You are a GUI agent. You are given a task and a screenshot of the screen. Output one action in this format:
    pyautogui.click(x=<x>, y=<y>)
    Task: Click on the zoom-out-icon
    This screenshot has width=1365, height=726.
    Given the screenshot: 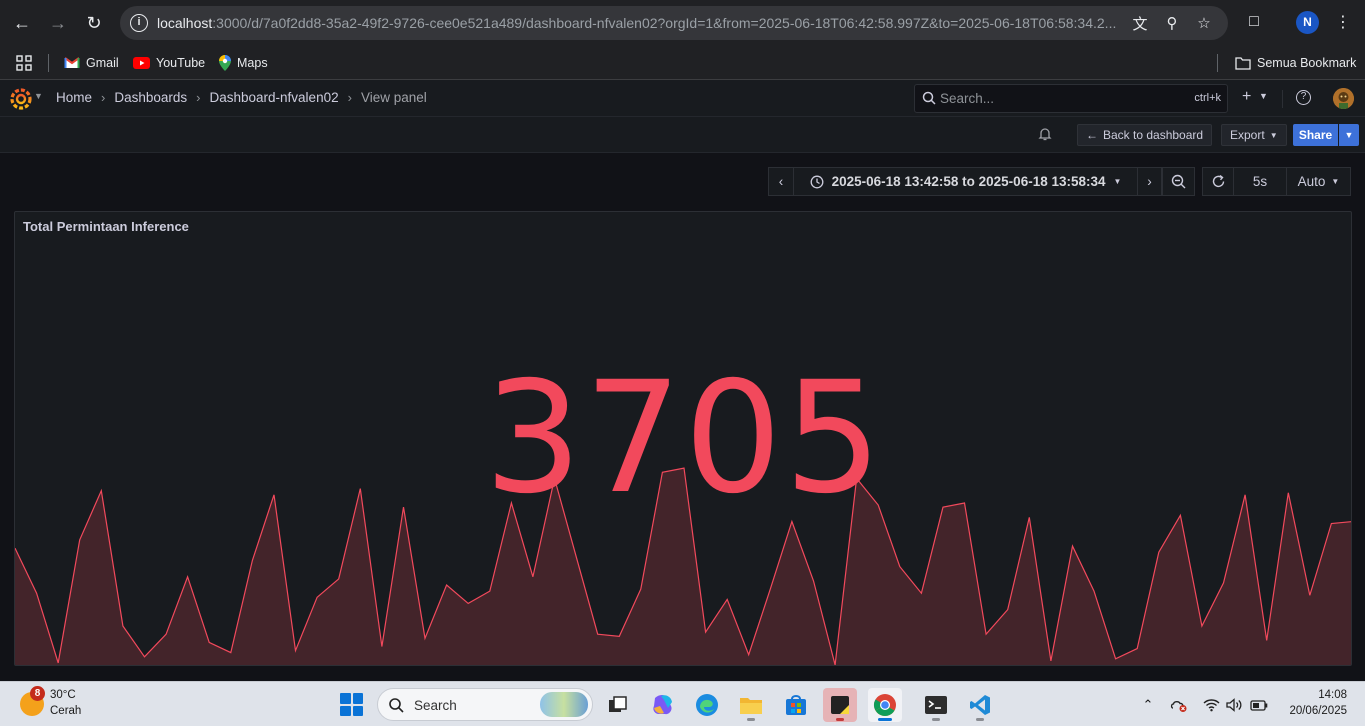 What is the action you would take?
    pyautogui.click(x=1178, y=181)
    